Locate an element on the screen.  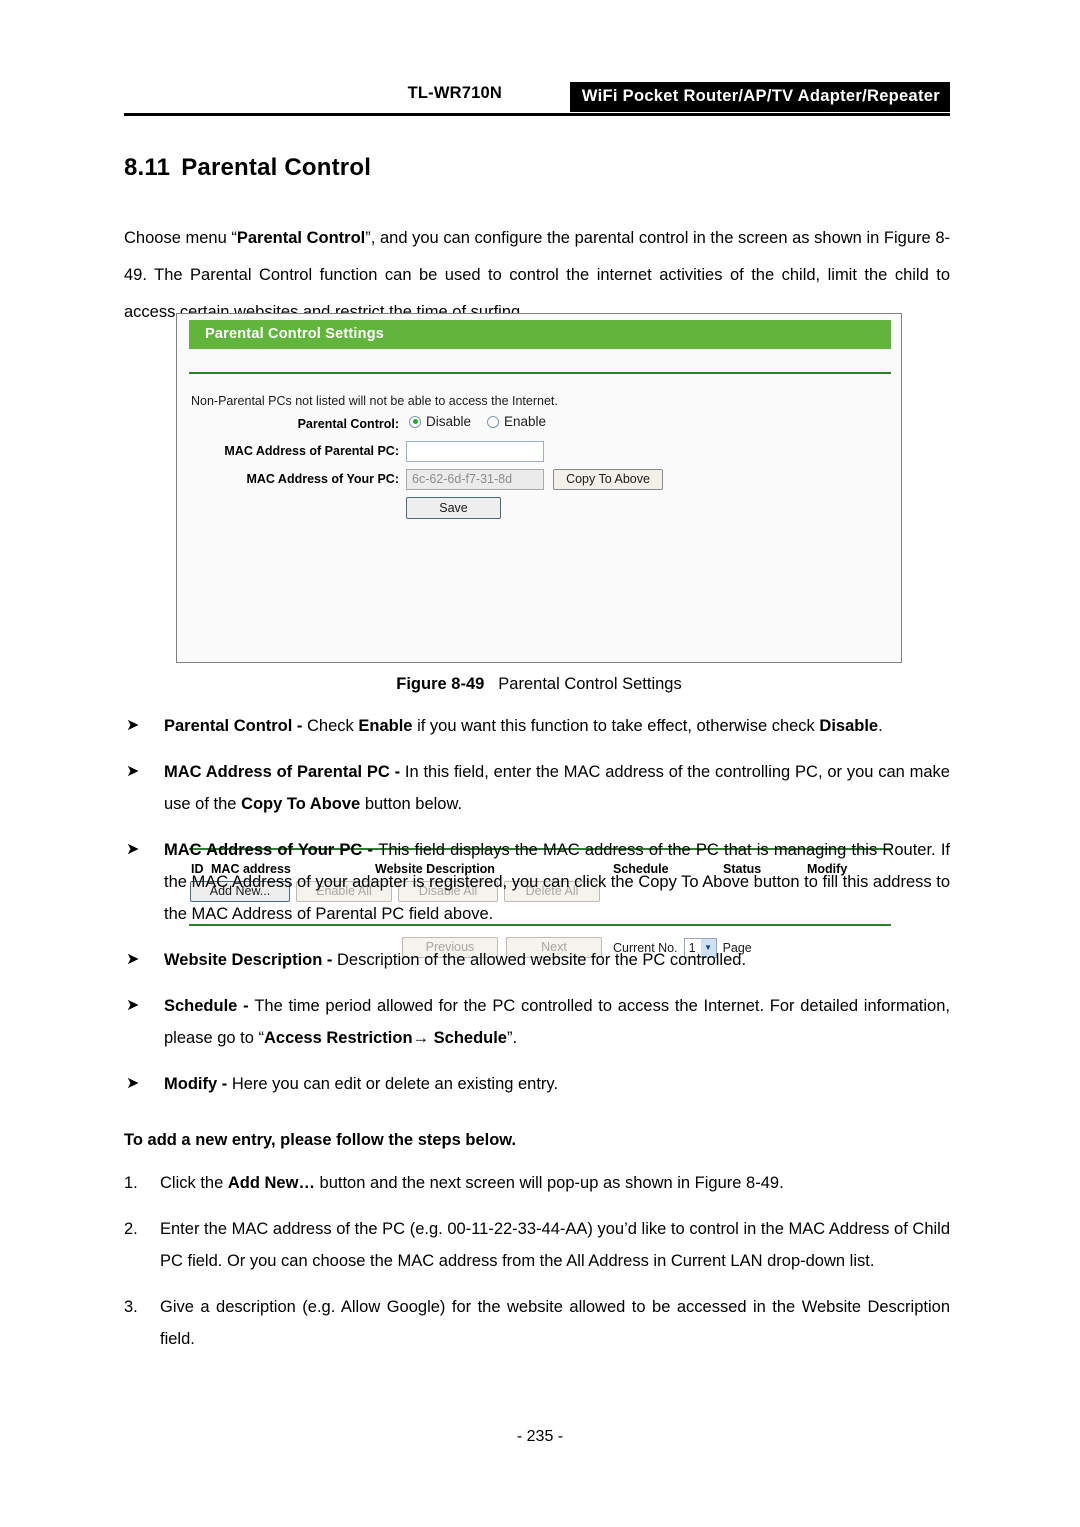
text-run-0: Website Description - is located at coordinates (250, 960).